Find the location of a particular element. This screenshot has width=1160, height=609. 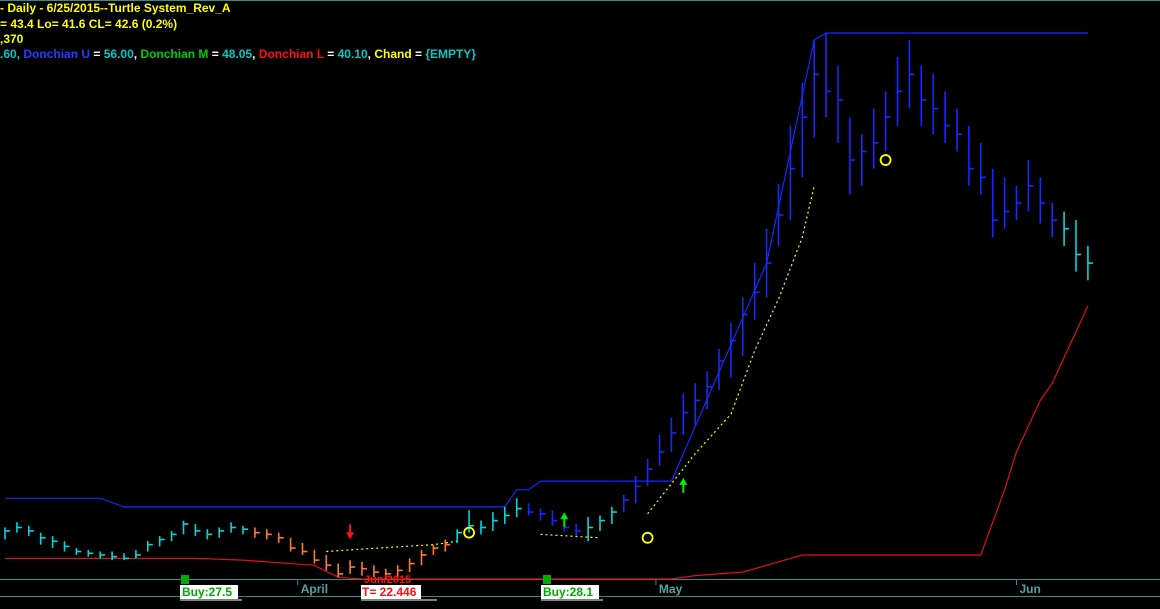

legend-donchian-u-value: 56.00 is located at coordinates (118, 54).